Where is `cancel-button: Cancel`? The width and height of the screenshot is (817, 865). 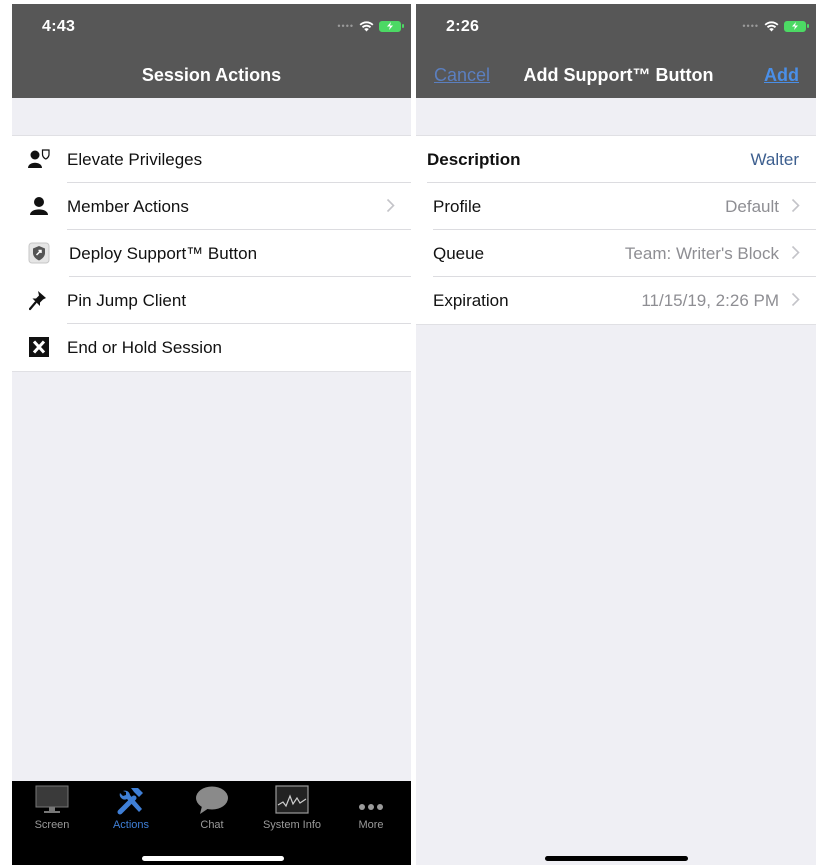
cancel-button: Cancel is located at coordinates (462, 75).